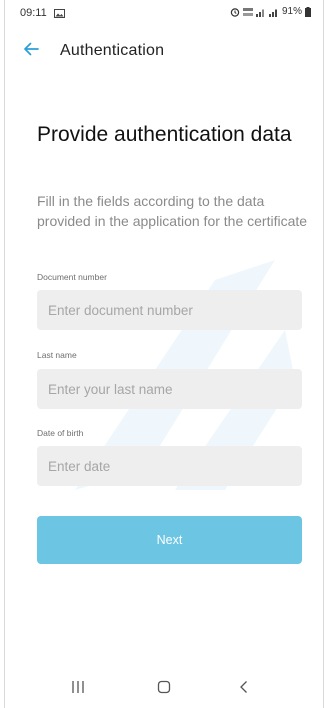 Image resolution: width=327 pixels, height=708 pixels. What do you see at coordinates (60, 433) in the screenshot?
I see `date-of-birth-label: Date of birth` at bounding box center [60, 433].